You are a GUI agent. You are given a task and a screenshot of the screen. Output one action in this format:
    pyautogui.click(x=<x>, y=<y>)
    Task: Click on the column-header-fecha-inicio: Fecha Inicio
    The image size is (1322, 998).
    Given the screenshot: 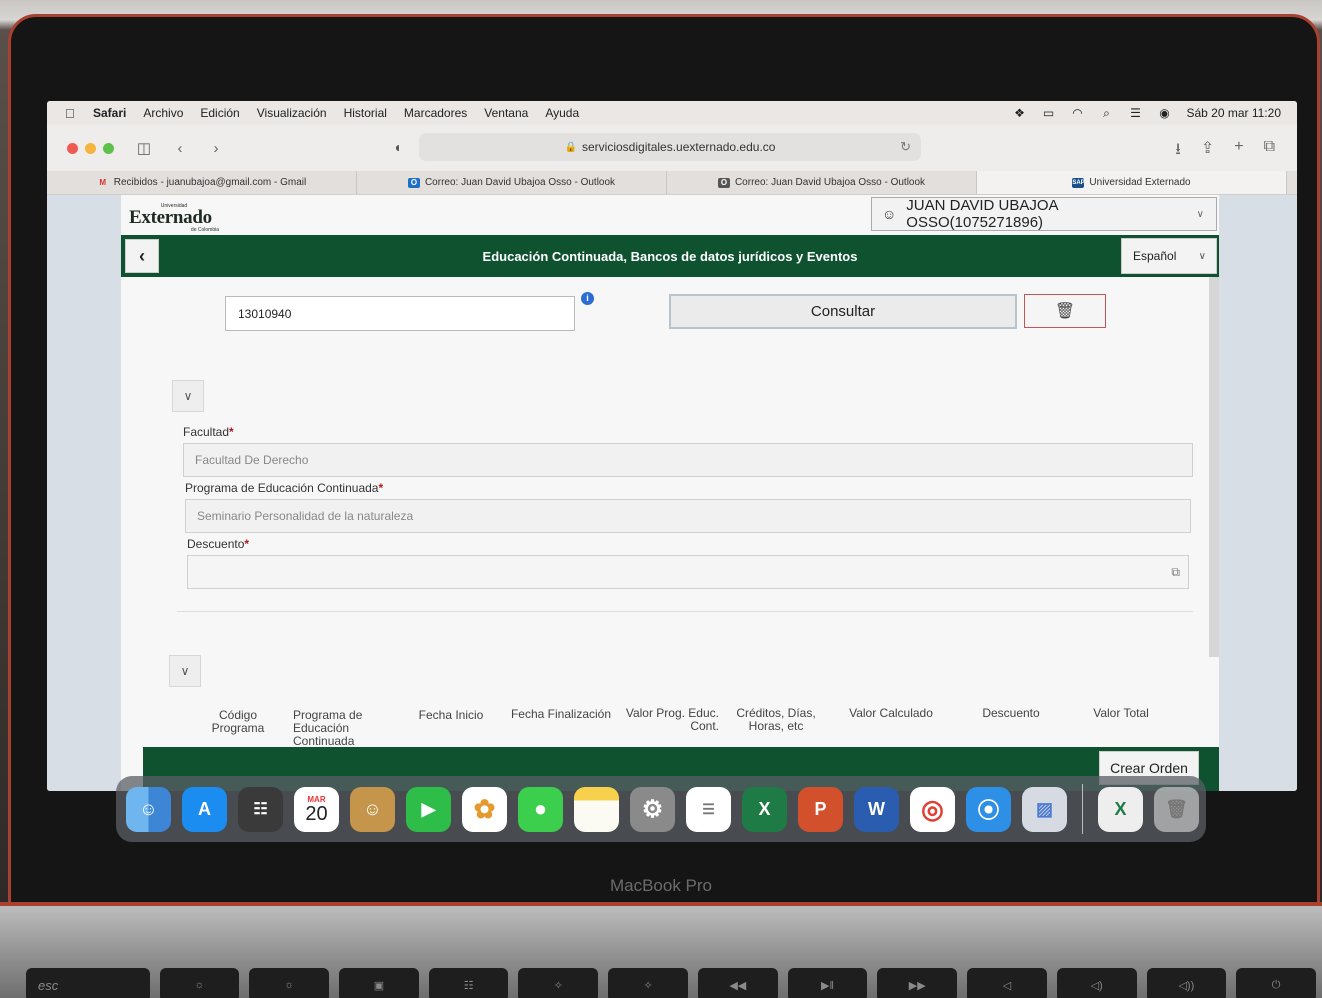 What is the action you would take?
    pyautogui.click(x=451, y=715)
    